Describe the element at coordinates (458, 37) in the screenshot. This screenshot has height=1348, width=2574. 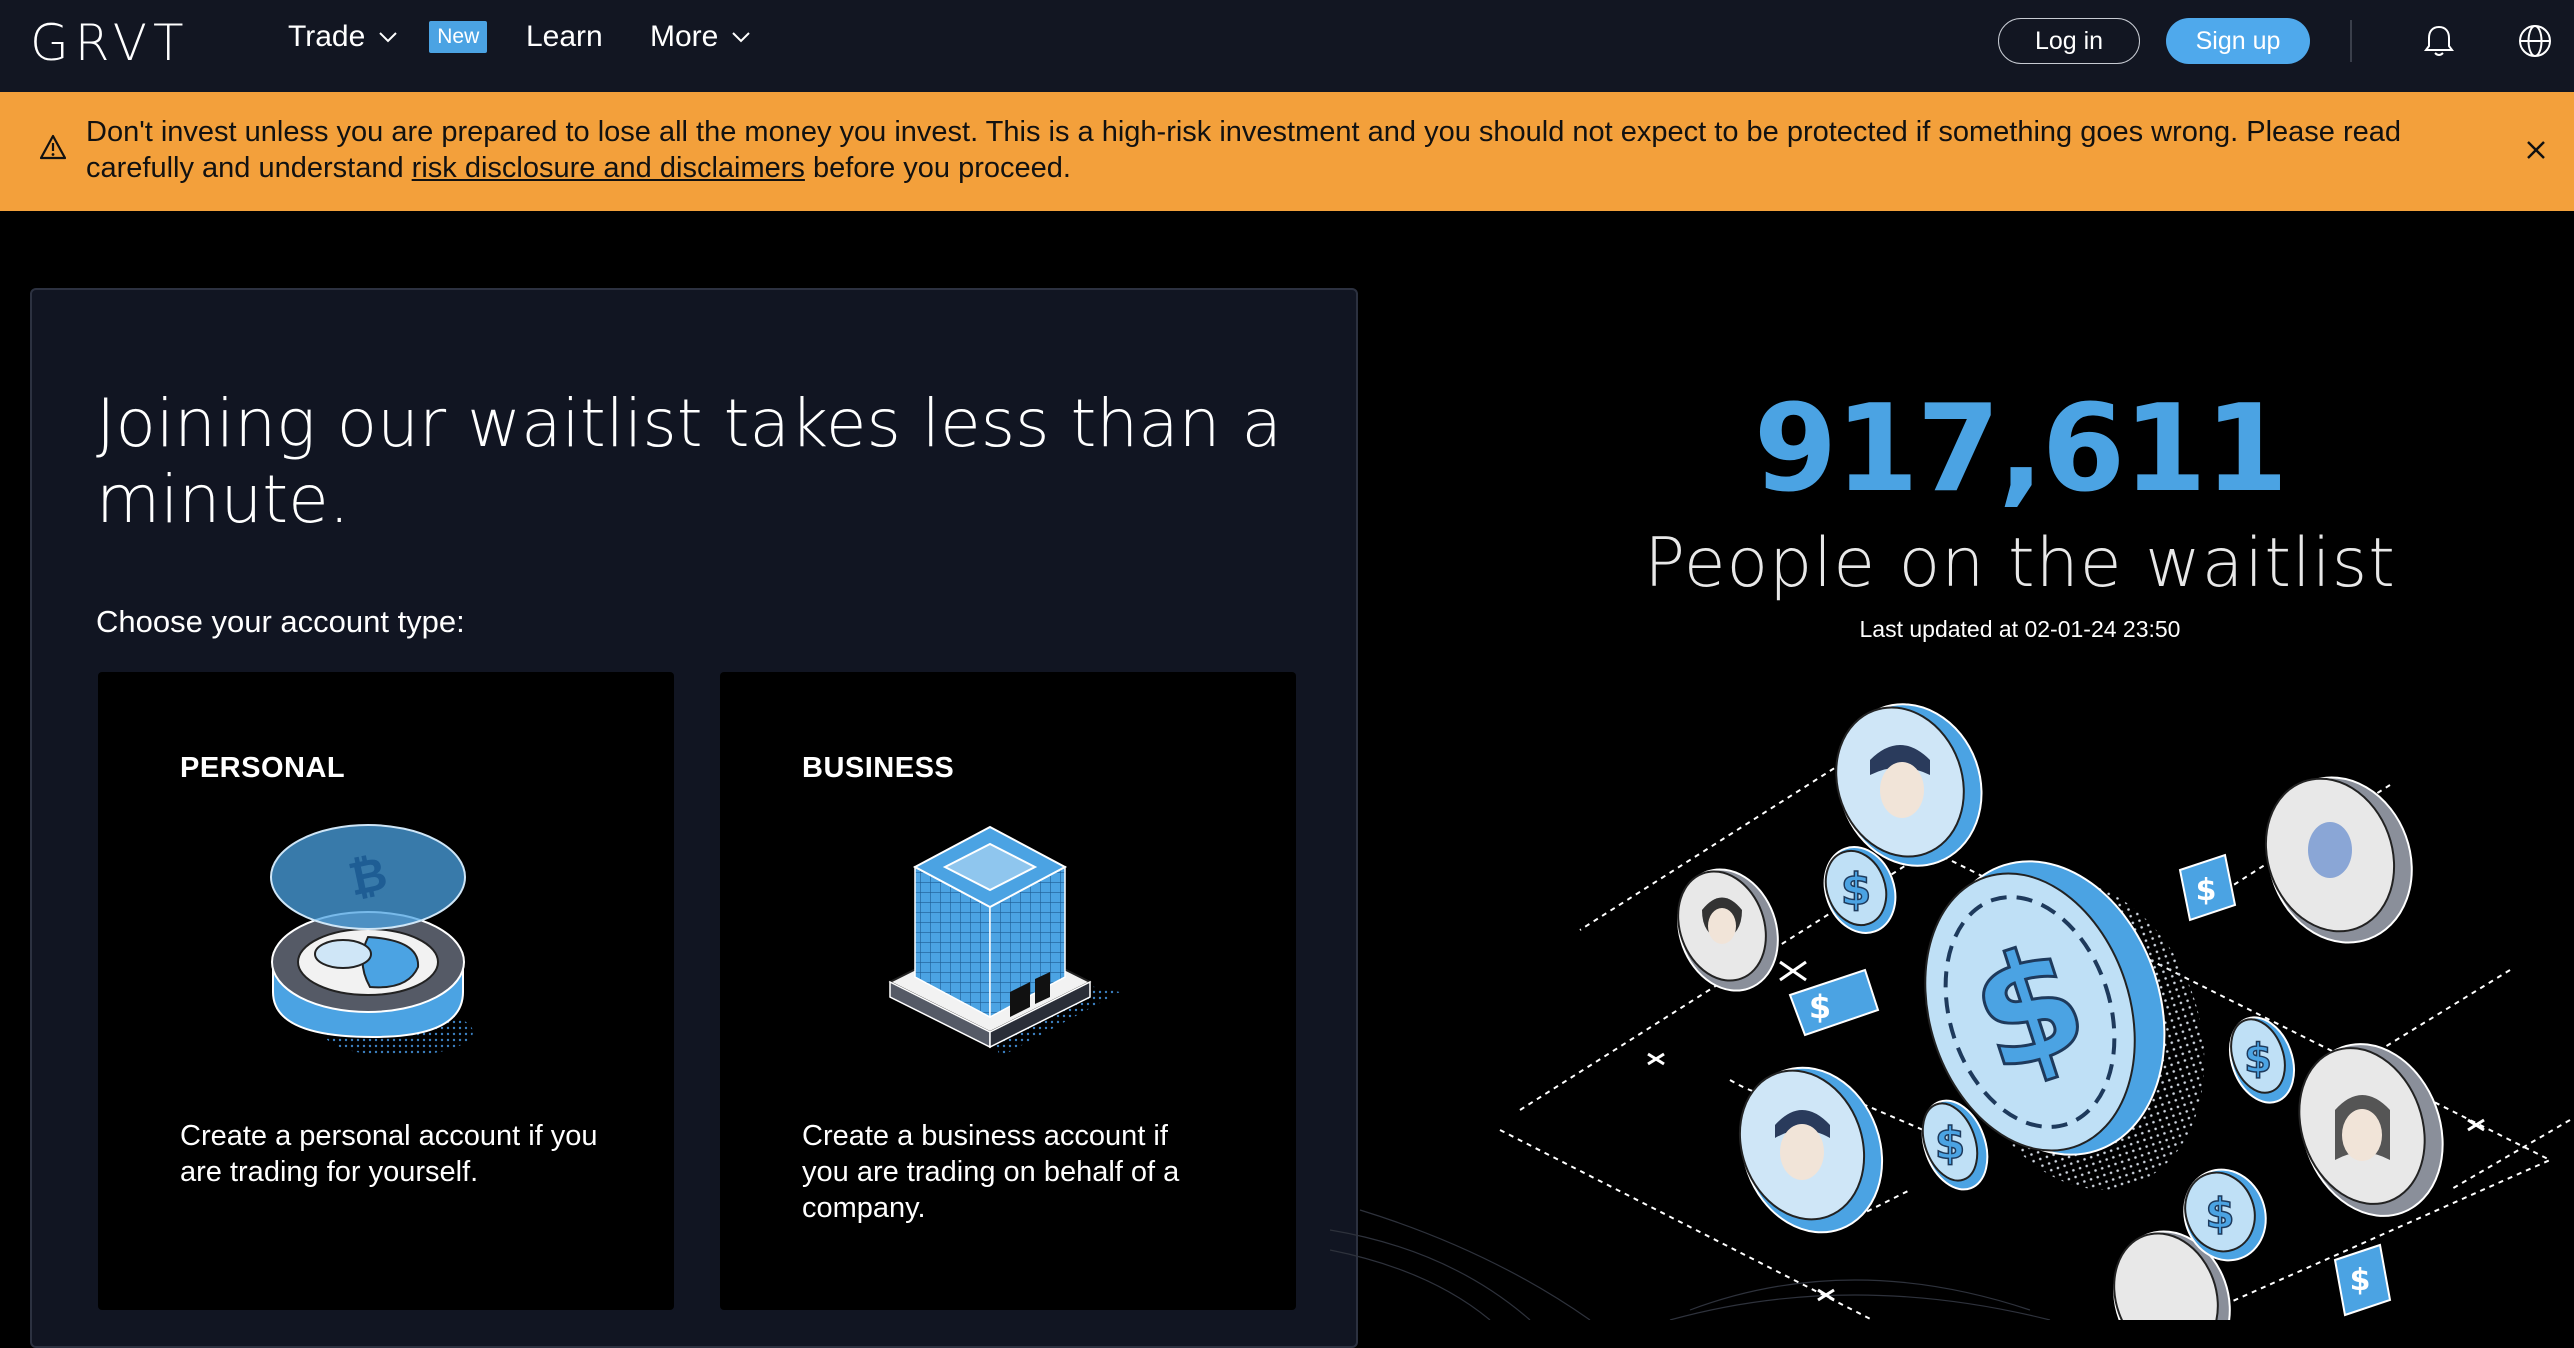
I see `new-badge: New` at that location.